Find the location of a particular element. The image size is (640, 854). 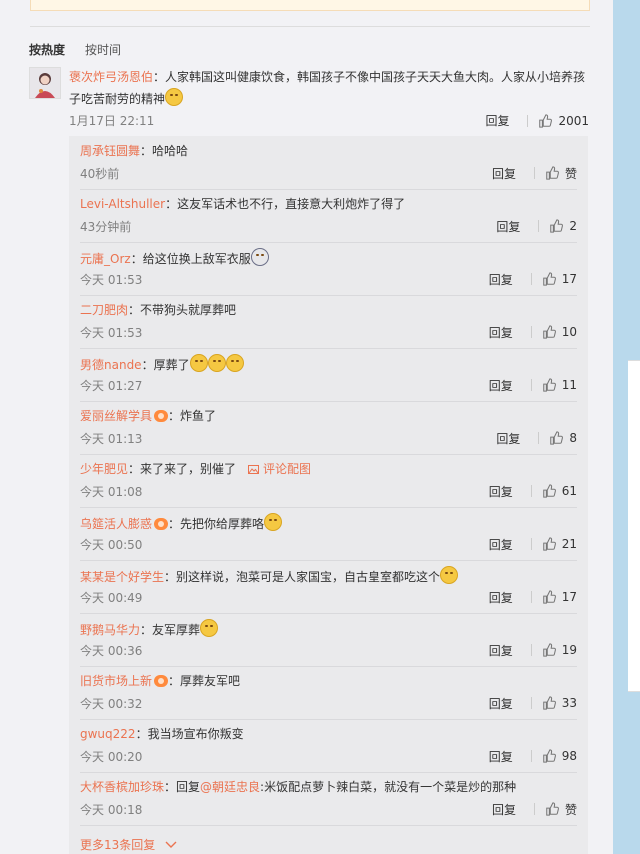

reply-text: ：别这样说，泡菜可是人家国宝，自古皇室都吃这个 is located at coordinates (302, 577).